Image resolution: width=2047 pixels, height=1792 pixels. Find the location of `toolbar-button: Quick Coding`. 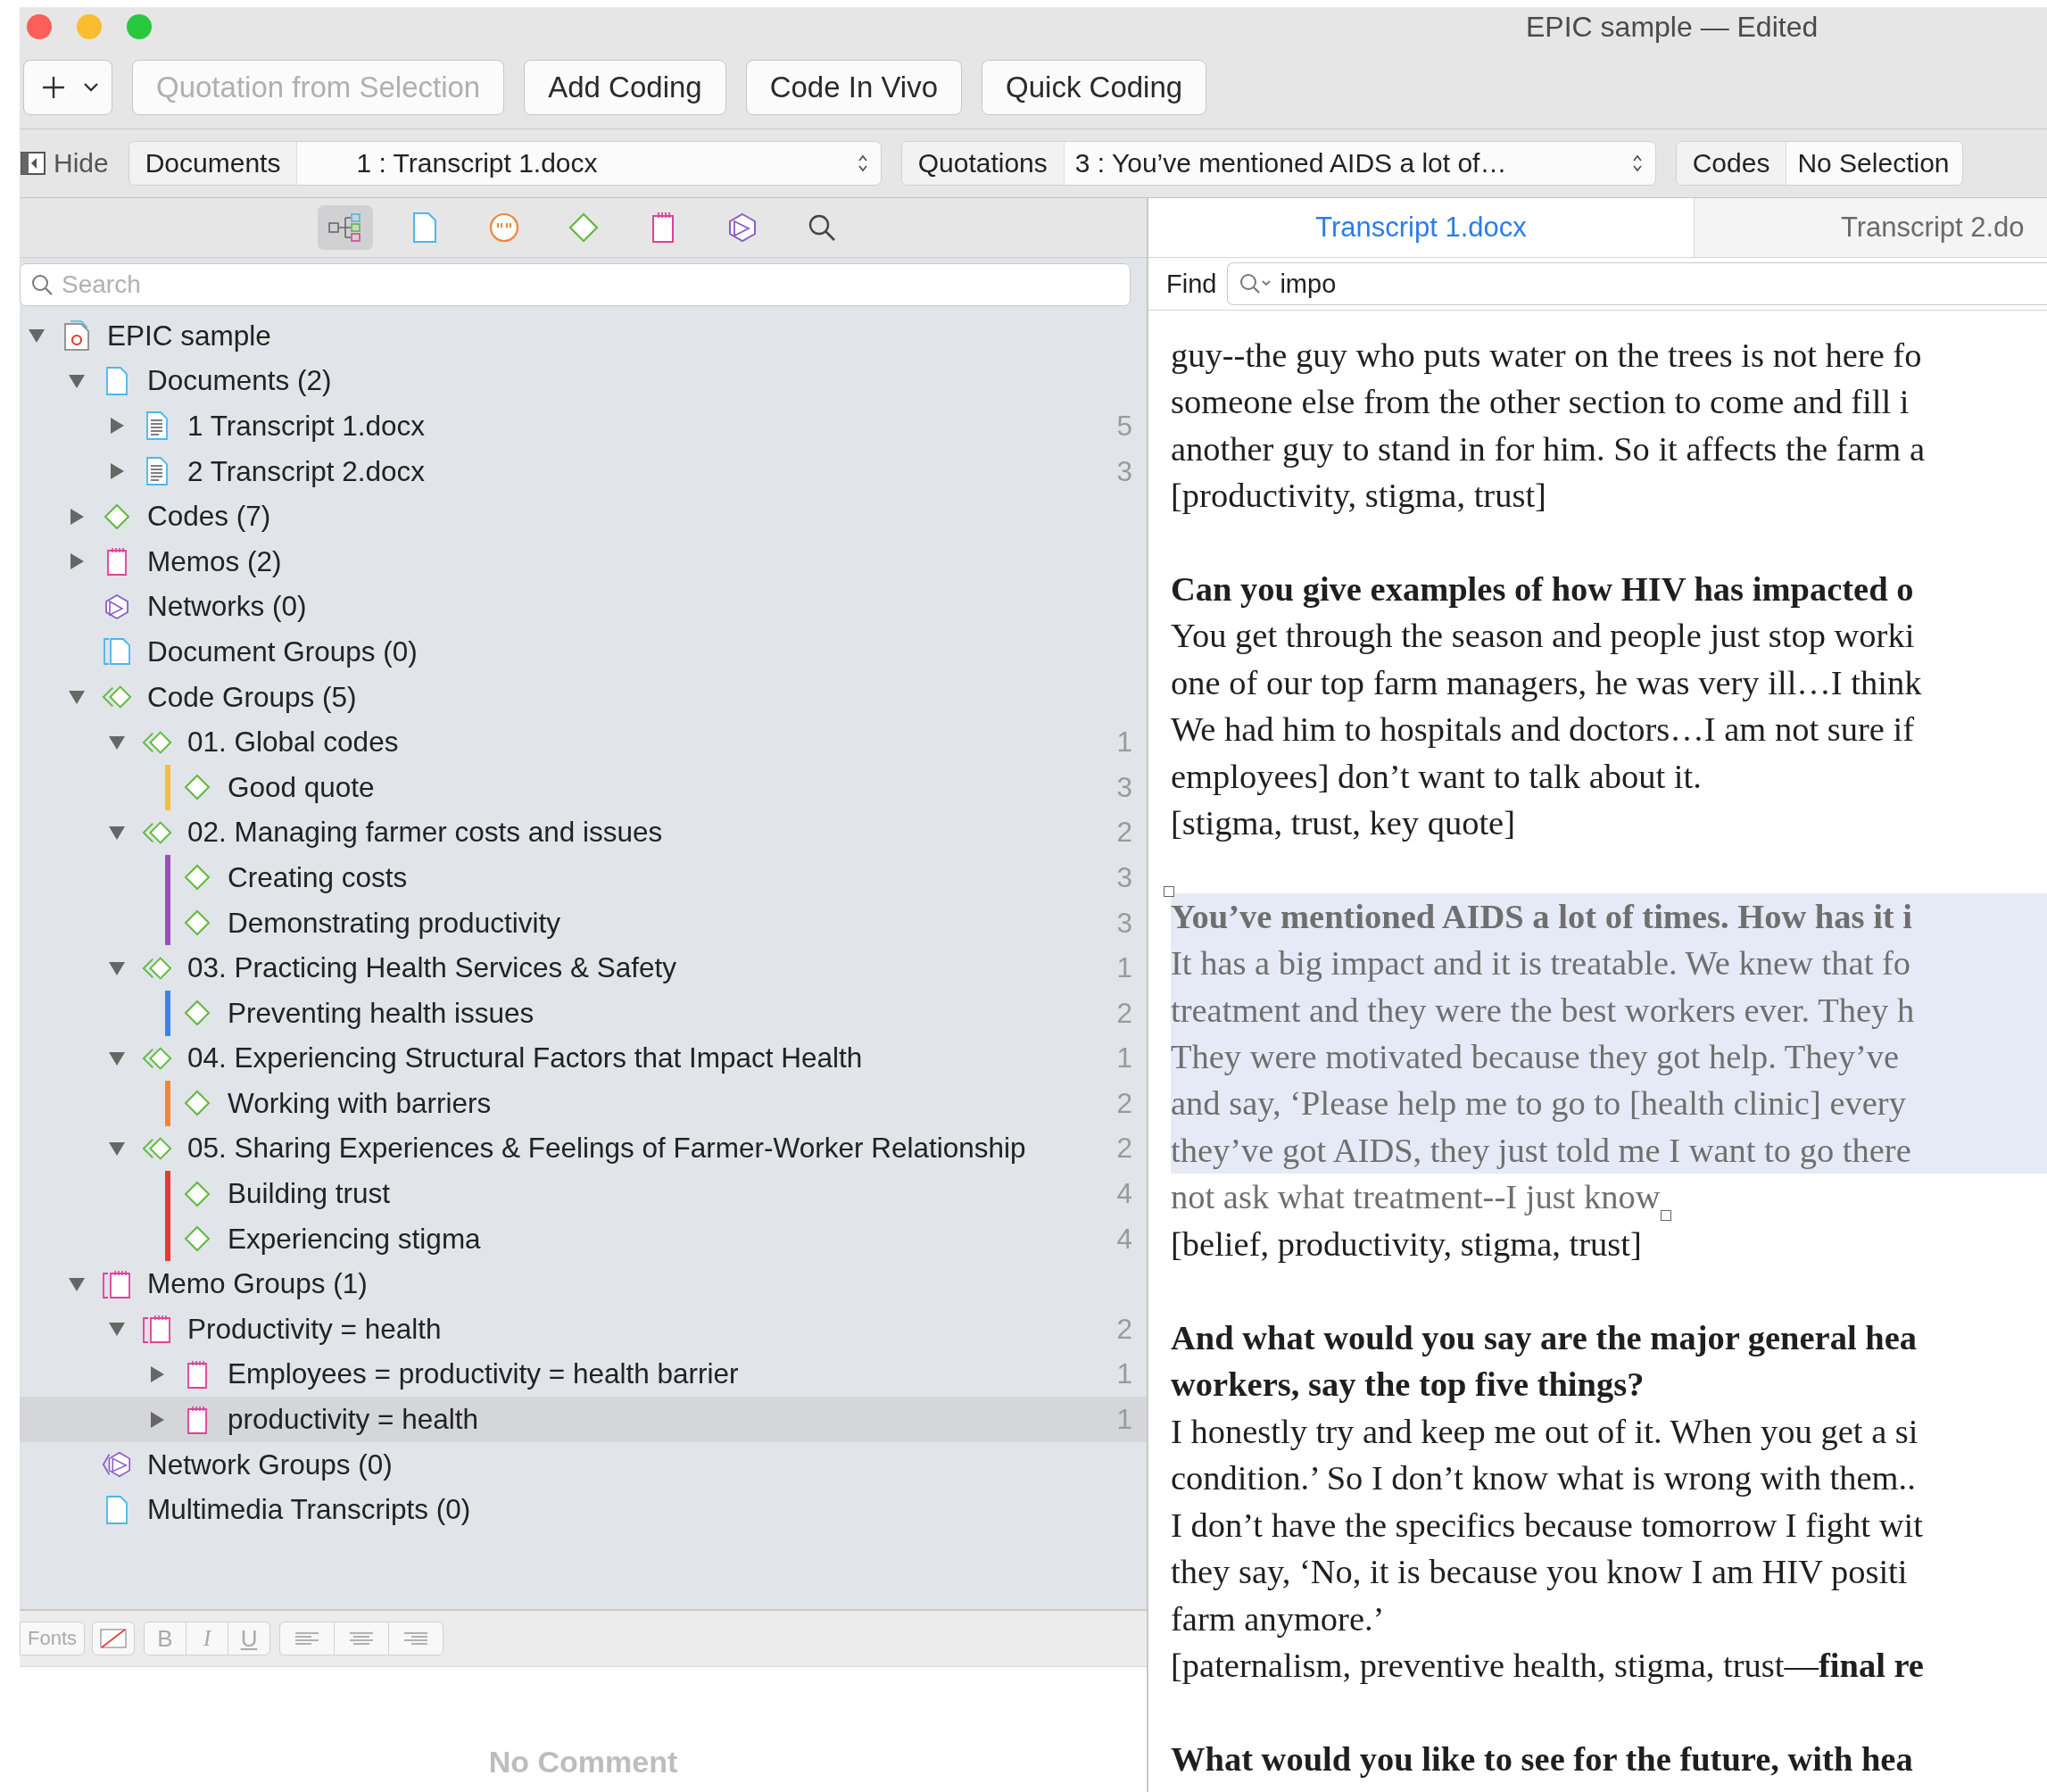

toolbar-button: Quick Coding is located at coordinates (1095, 87).